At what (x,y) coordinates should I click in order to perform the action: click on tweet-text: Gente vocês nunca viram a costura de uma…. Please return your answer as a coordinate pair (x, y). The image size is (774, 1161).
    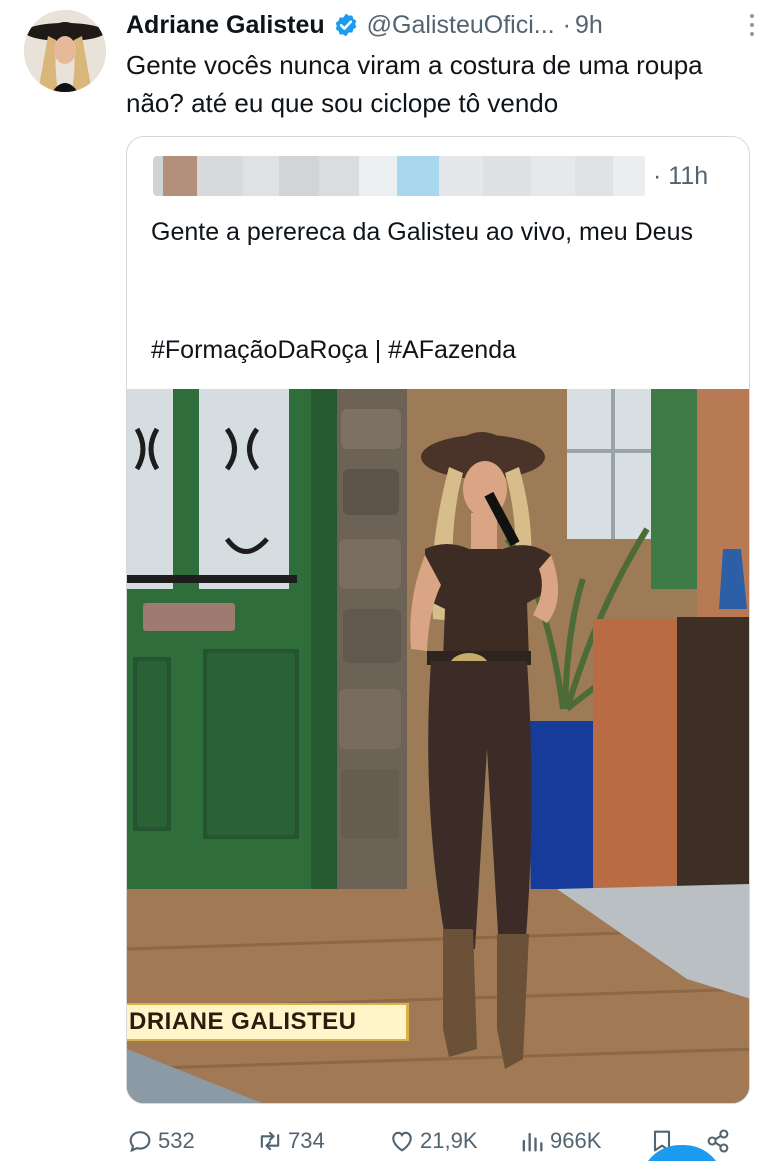
    Looking at the image, I should click on (414, 84).